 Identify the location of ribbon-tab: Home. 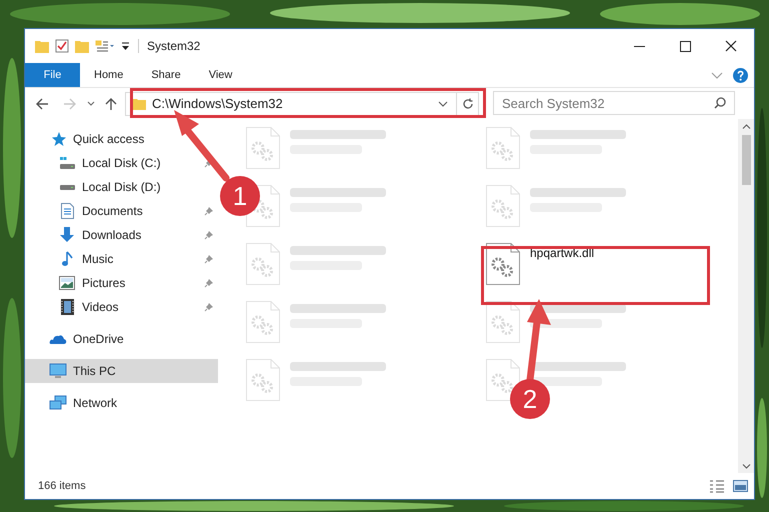
(109, 75).